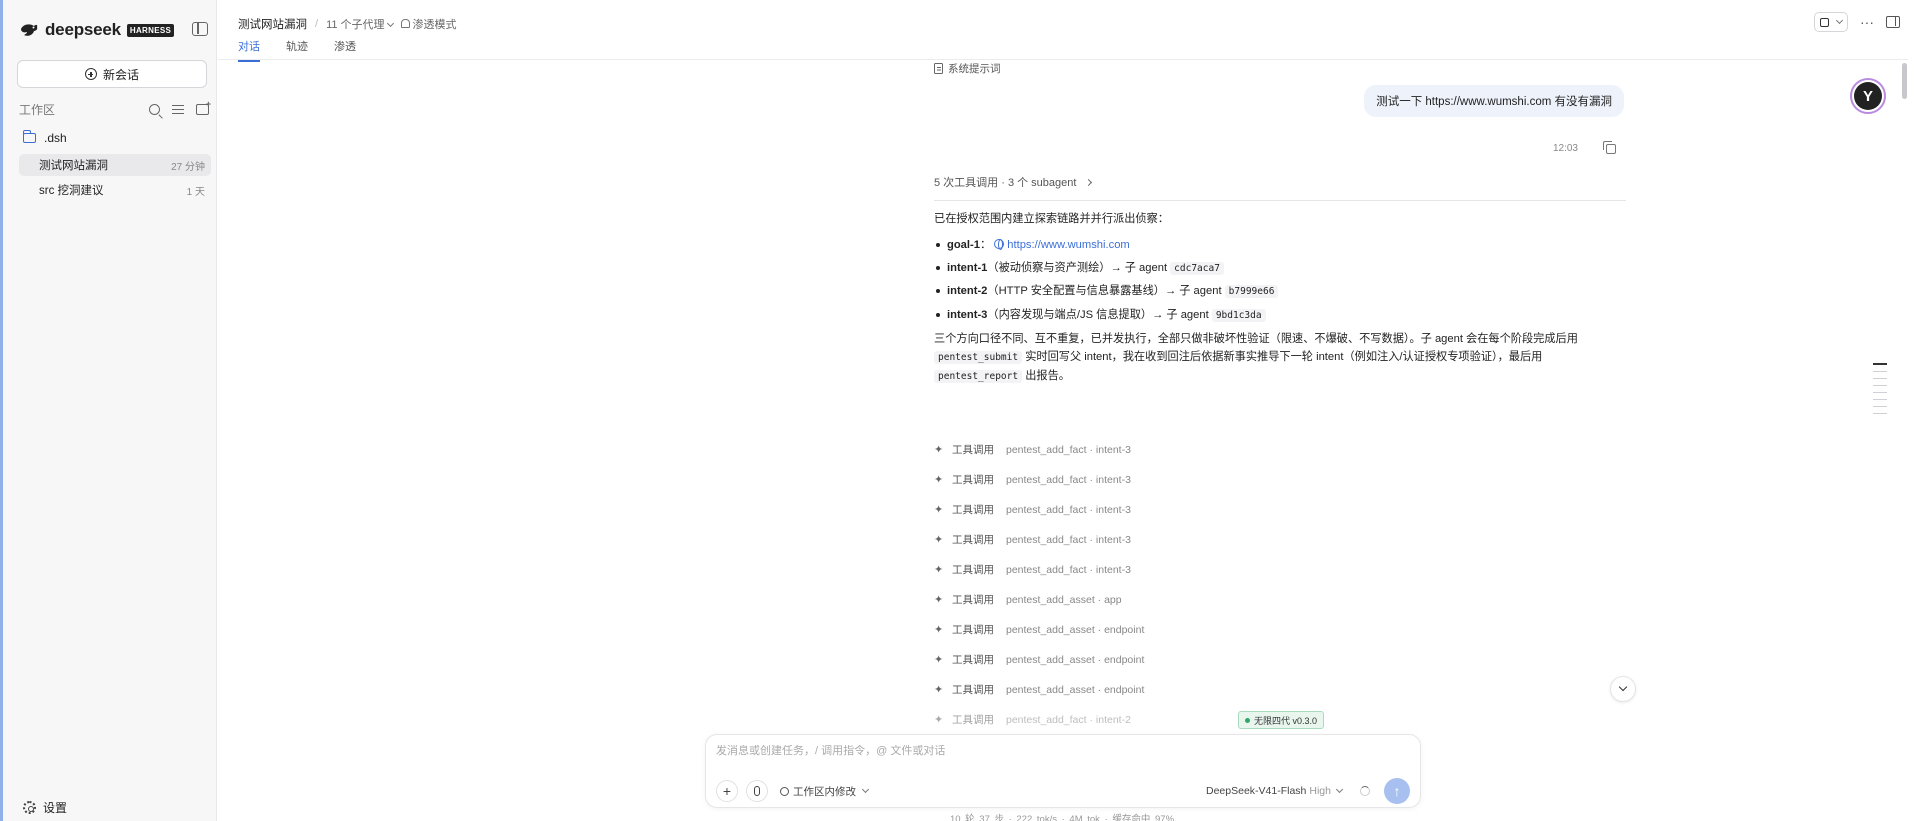  I want to click on right-panel-icon, so click(1893, 22).